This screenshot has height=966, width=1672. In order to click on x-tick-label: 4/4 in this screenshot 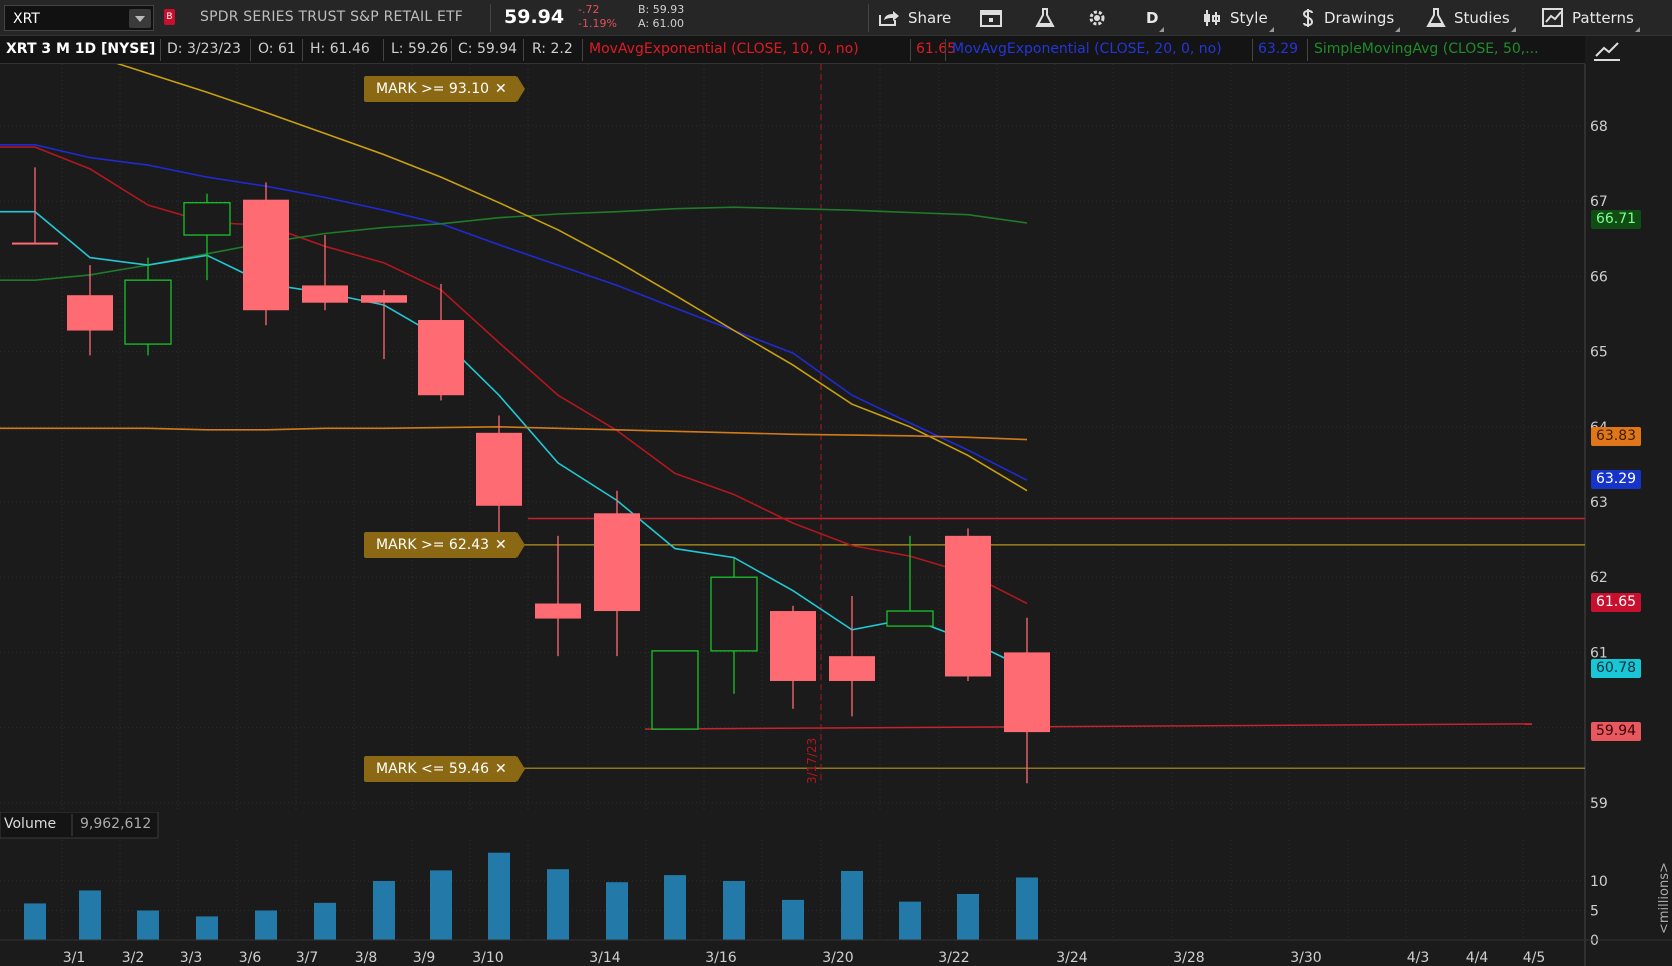, I will do `click(1477, 958)`.